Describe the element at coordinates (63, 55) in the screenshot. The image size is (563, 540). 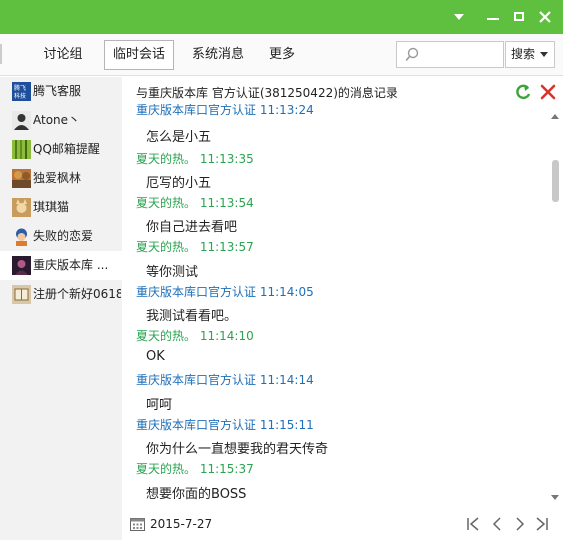
I see `tab-discussion-group: 讨论组` at that location.